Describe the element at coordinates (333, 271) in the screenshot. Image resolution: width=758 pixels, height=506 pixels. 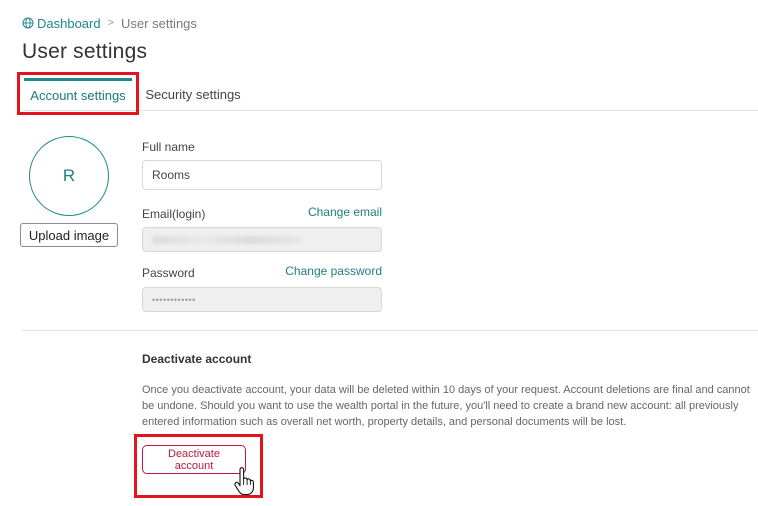
I see `change-password-link: Change password` at that location.